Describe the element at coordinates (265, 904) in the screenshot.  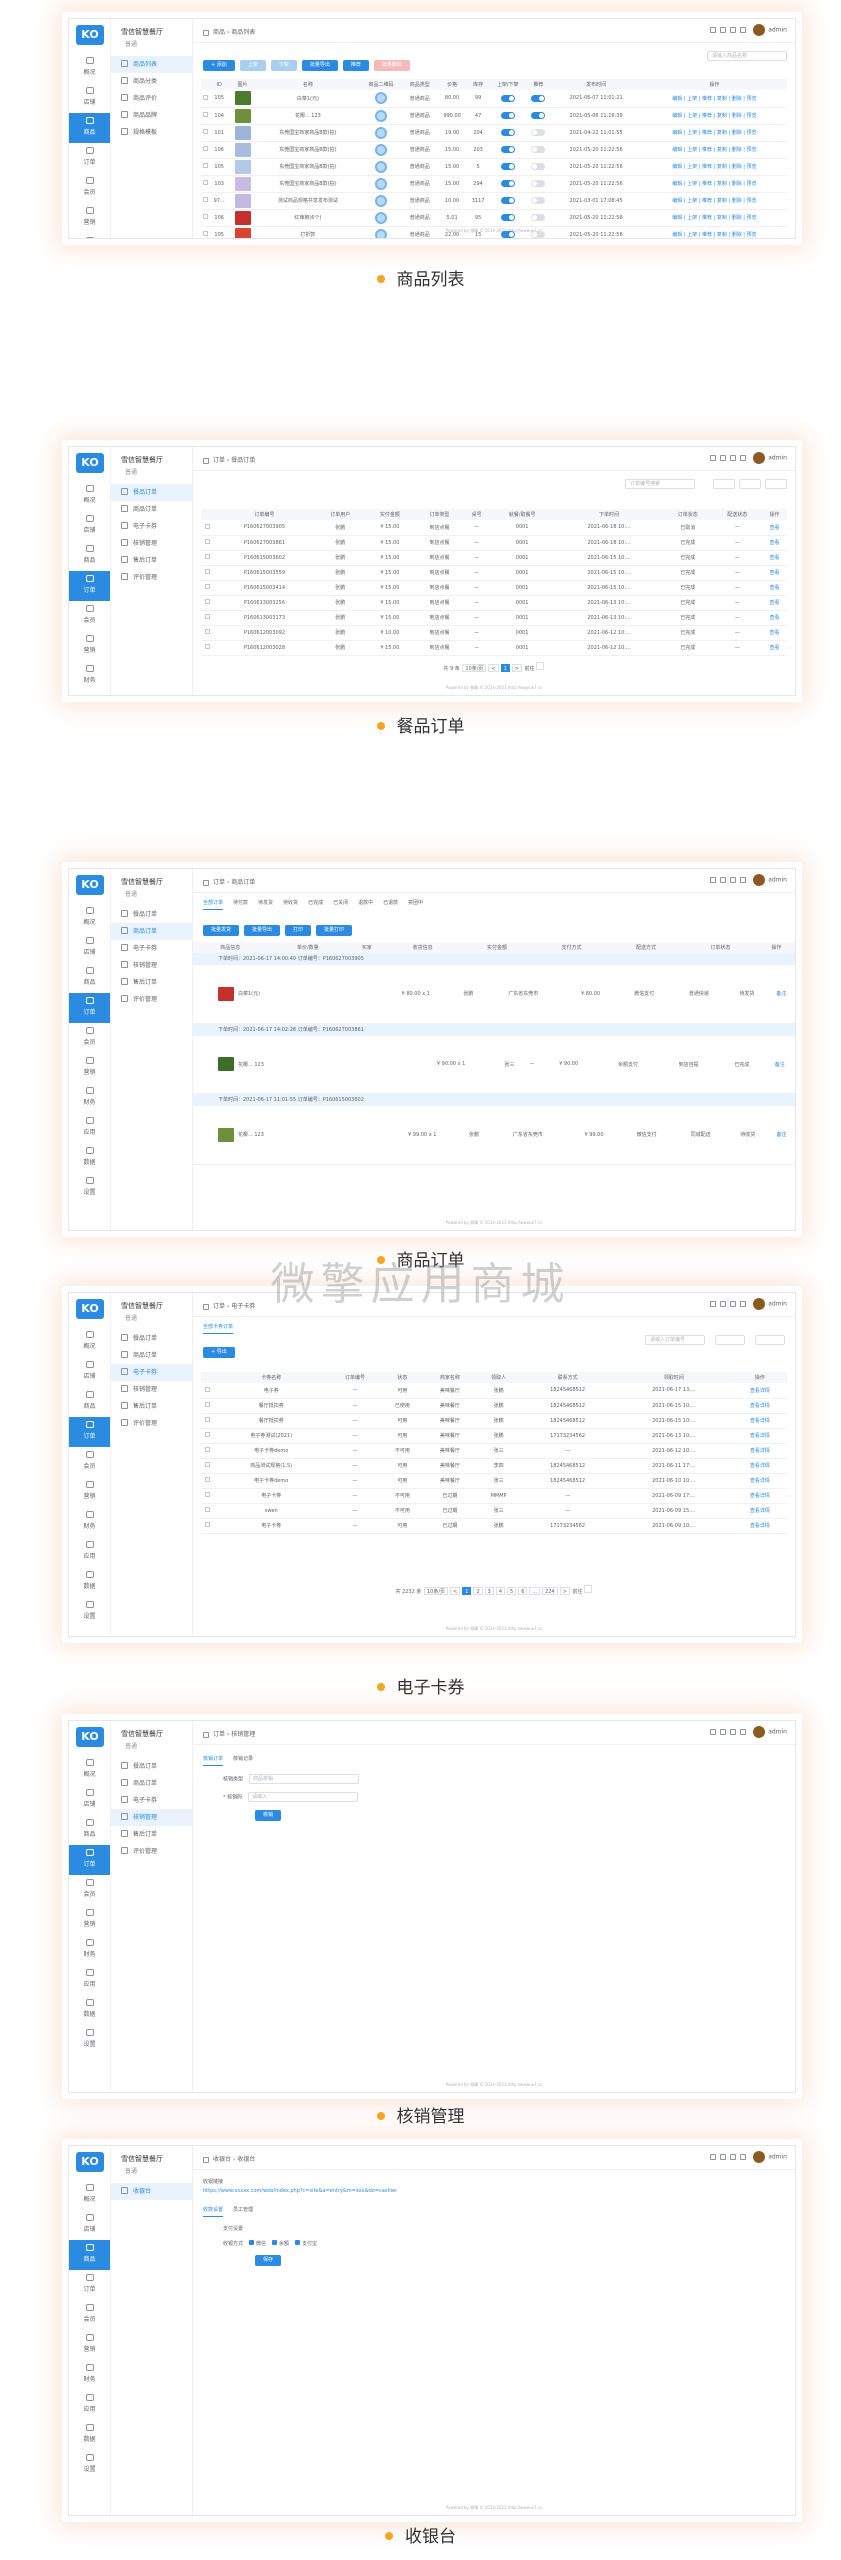
I see `order-tab: 待发货` at that location.